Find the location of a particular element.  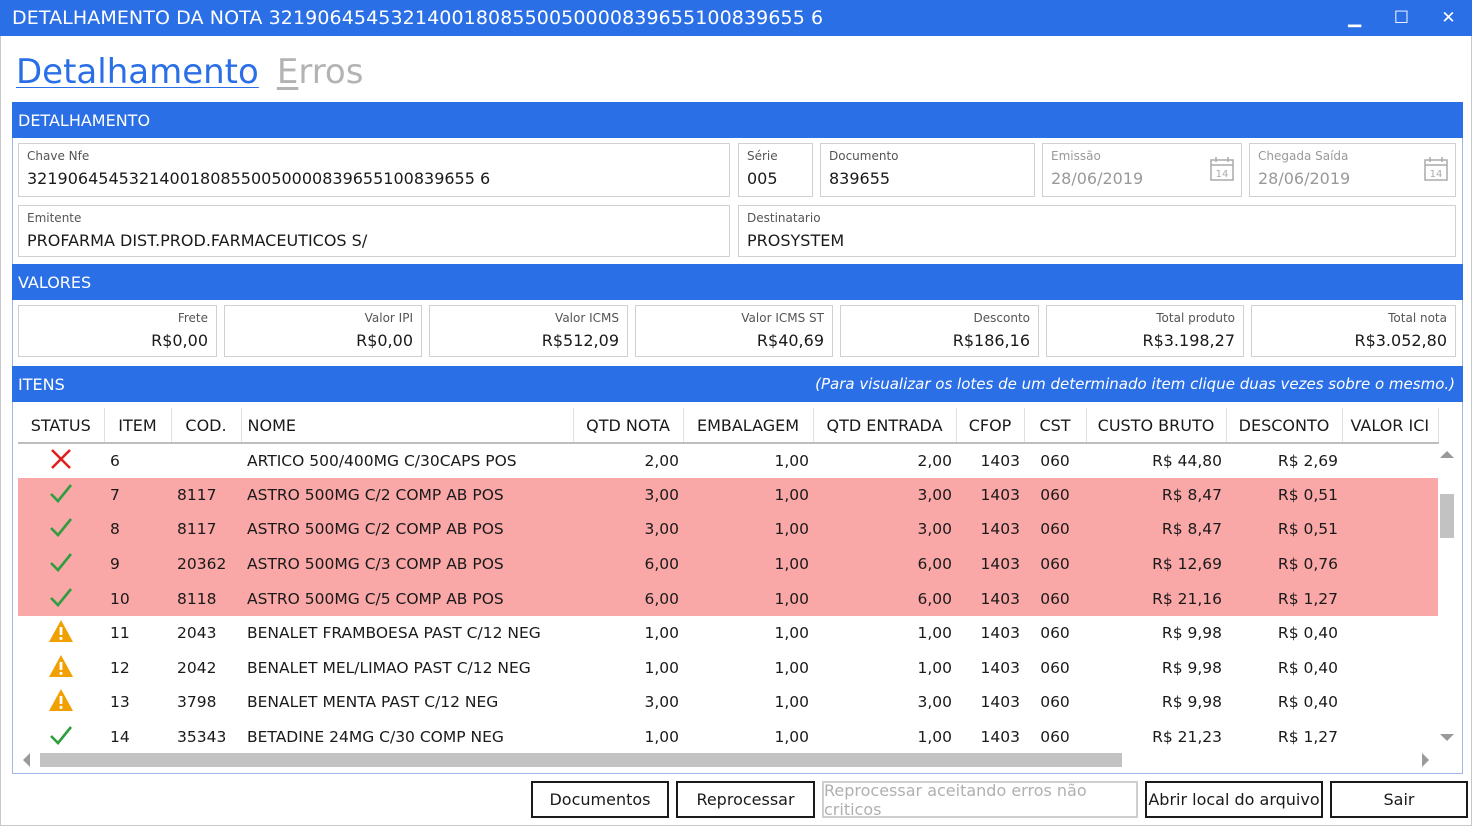

section-title: VALORES is located at coordinates (55, 282).